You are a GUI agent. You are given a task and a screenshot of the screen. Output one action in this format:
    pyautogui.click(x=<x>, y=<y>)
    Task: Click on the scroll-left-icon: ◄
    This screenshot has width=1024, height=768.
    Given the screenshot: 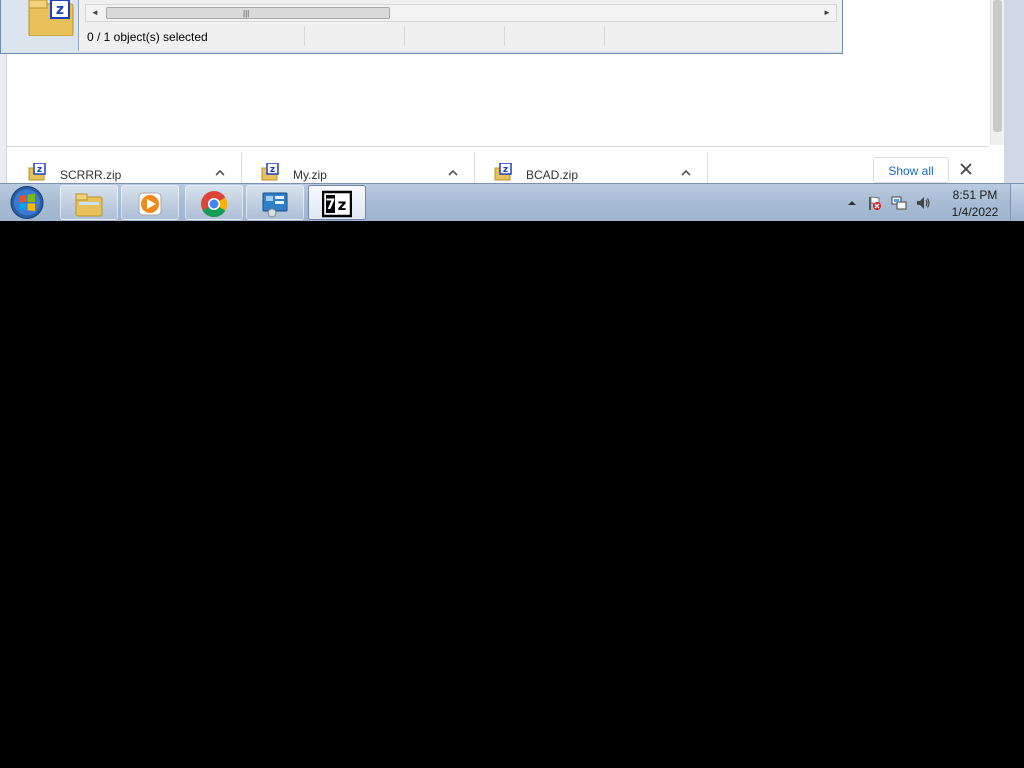 What is the action you would take?
    pyautogui.click(x=95, y=13)
    